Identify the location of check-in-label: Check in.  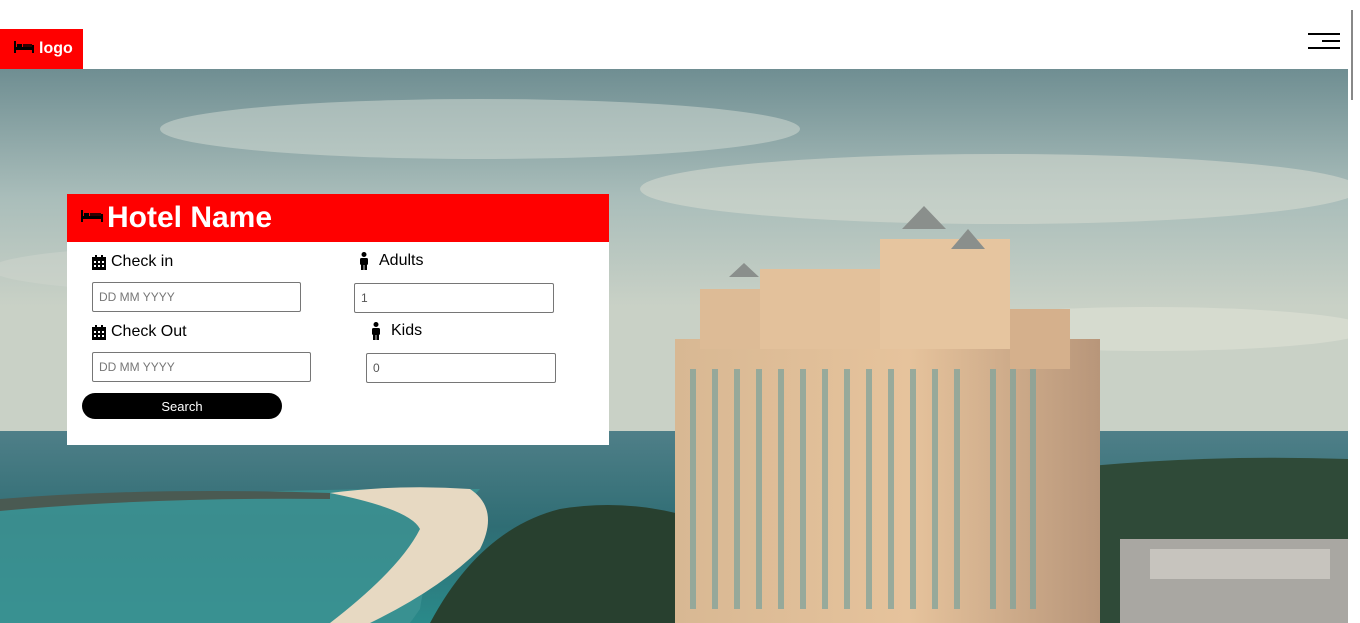
(132, 262).